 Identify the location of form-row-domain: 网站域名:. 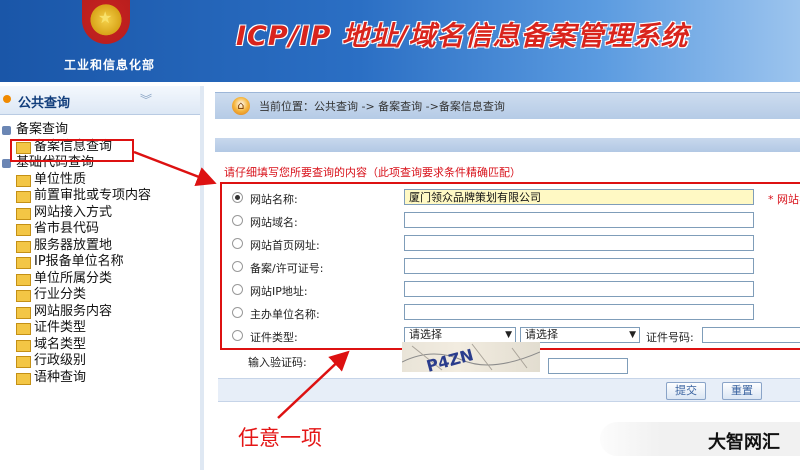
(516, 221).